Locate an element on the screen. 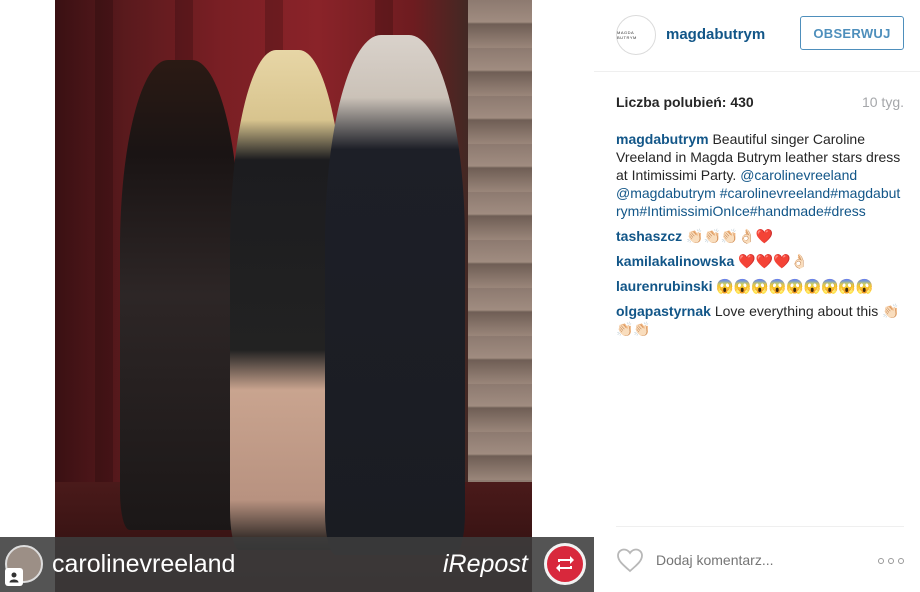  user-icon is located at coordinates (14, 577).